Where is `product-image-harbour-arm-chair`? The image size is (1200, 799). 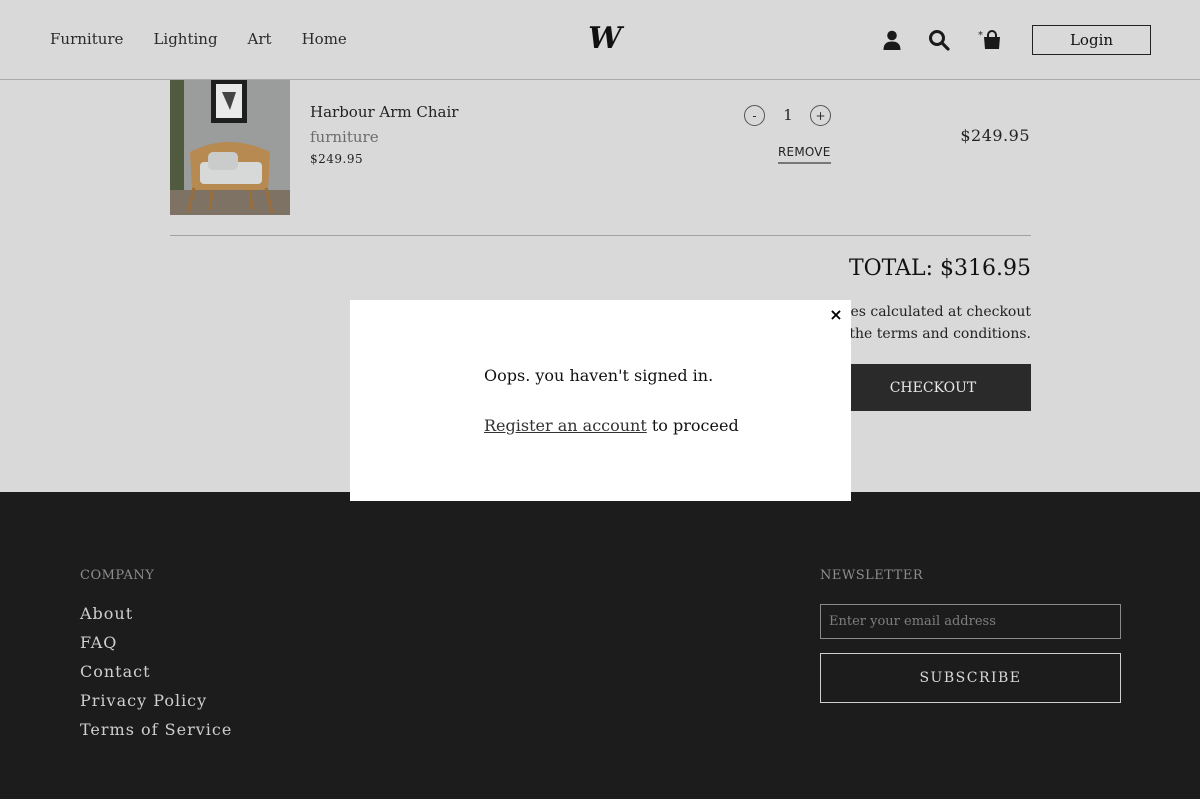
product-image-harbour-arm-chair is located at coordinates (230, 147).